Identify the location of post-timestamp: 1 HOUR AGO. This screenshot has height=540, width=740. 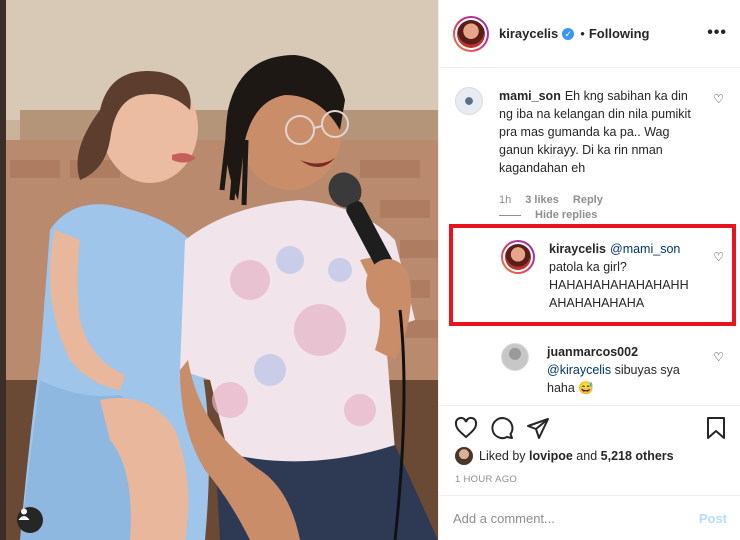
(486, 479).